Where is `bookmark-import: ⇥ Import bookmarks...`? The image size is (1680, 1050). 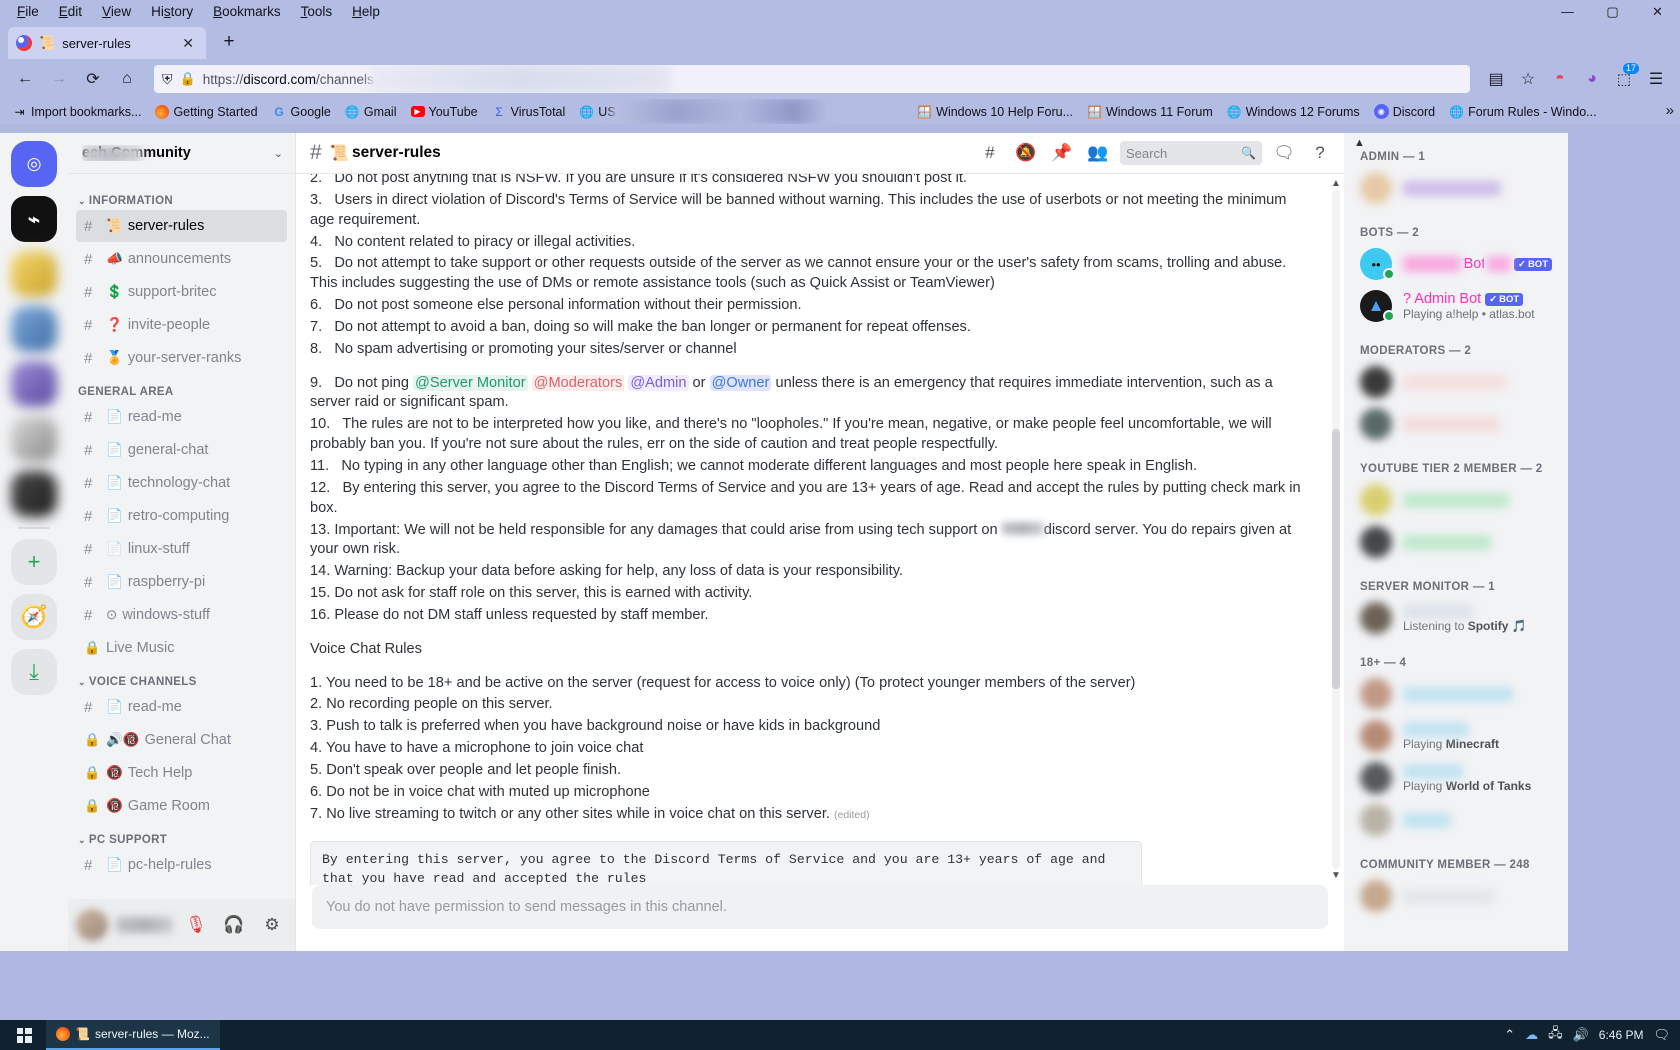 bookmark-import: ⇥ Import bookmarks... is located at coordinates (76, 111).